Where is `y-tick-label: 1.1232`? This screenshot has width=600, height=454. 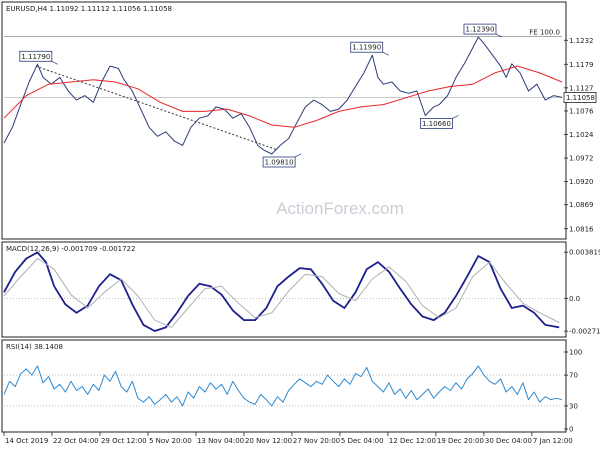 y-tick-label: 1.1232 is located at coordinates (581, 41).